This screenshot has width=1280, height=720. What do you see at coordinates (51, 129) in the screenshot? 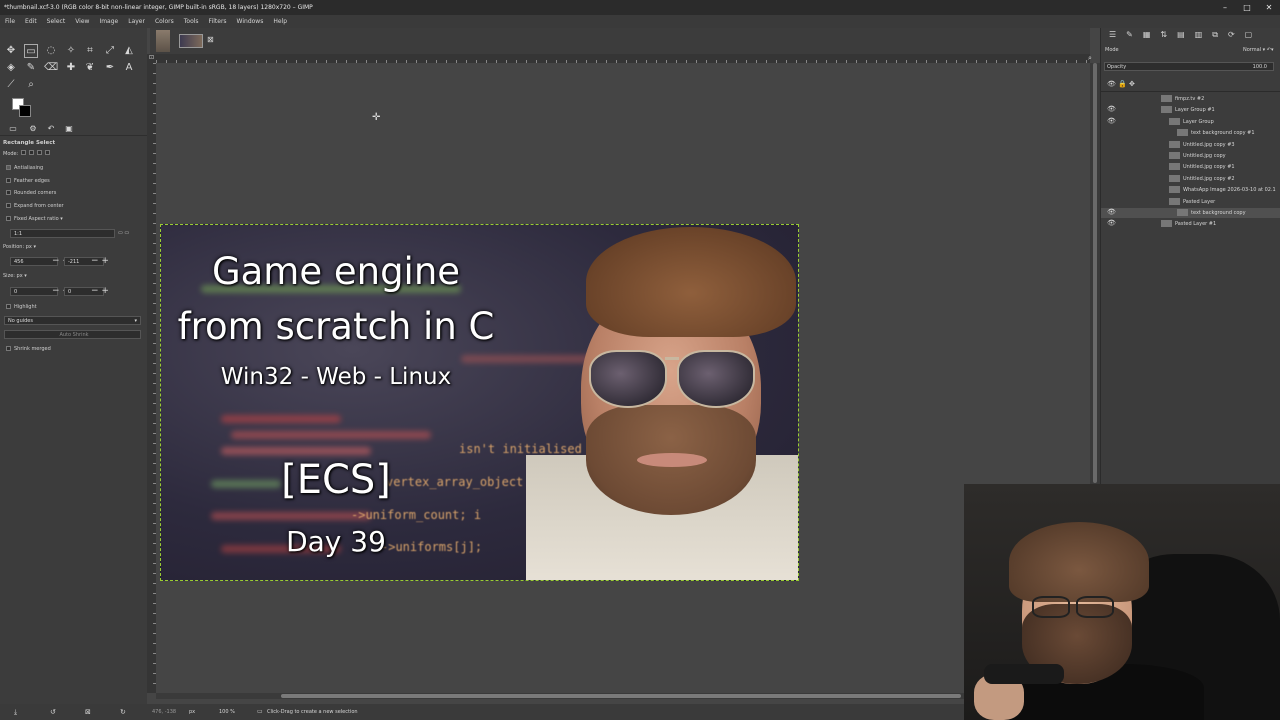
I see `undo-history-tab-icon: ↶` at bounding box center [51, 129].